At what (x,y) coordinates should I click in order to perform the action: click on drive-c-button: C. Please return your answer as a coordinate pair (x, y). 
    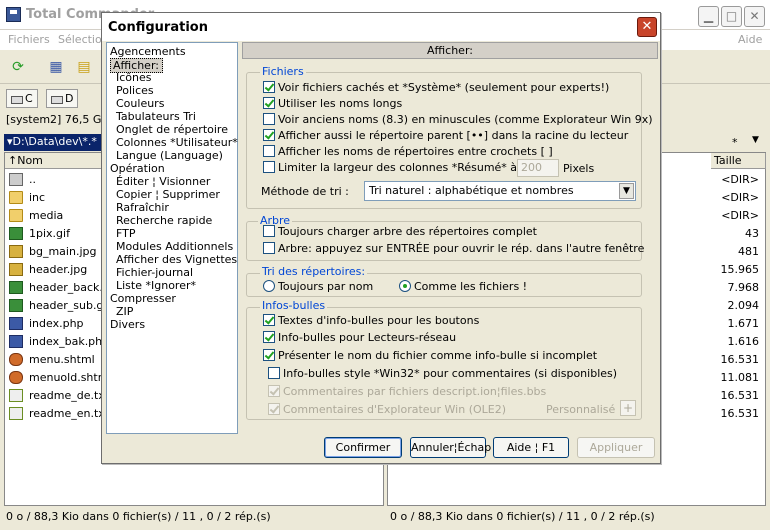
    Looking at the image, I should click on (22, 98).